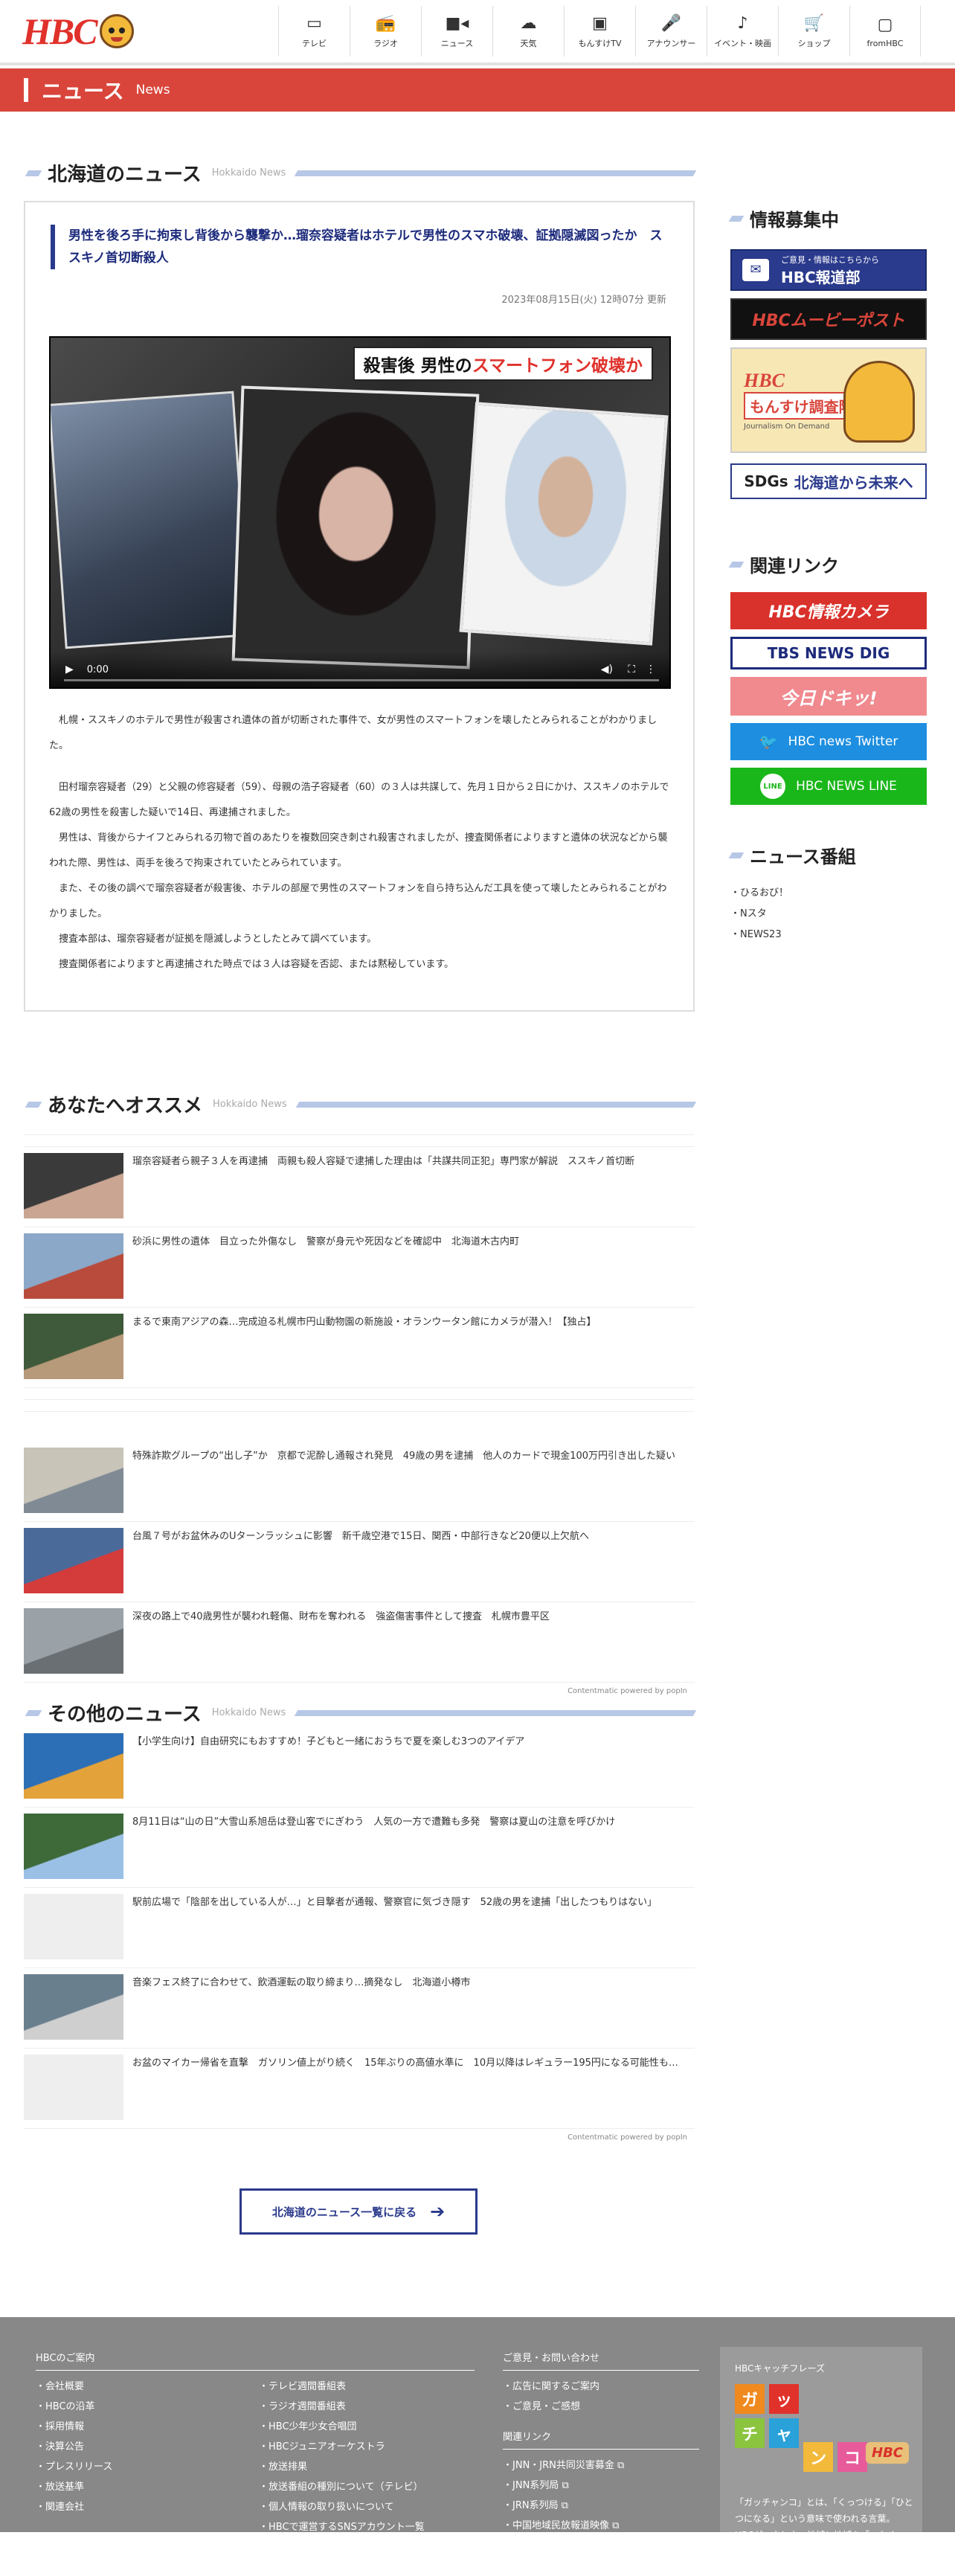 The image size is (955, 2576). Describe the element at coordinates (828, 696) in the screenshot. I see `kyou-doki-link: 今日ドキッ!` at that location.